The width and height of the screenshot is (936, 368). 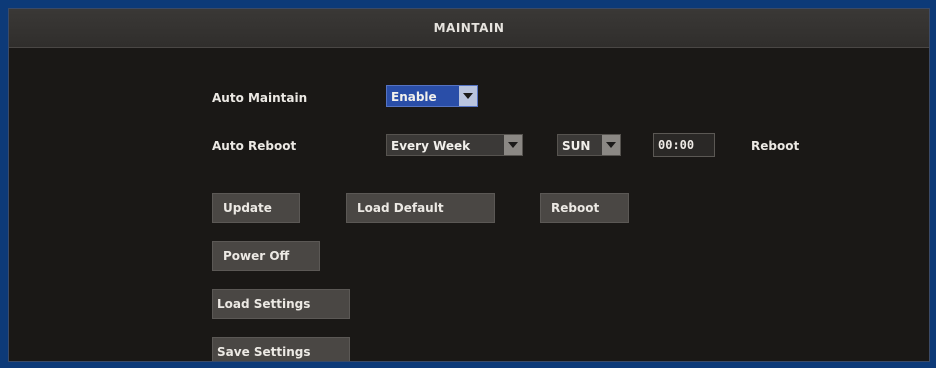 What do you see at coordinates (414, 97) in the screenshot?
I see `auto-maintain-value: Enable` at bounding box center [414, 97].